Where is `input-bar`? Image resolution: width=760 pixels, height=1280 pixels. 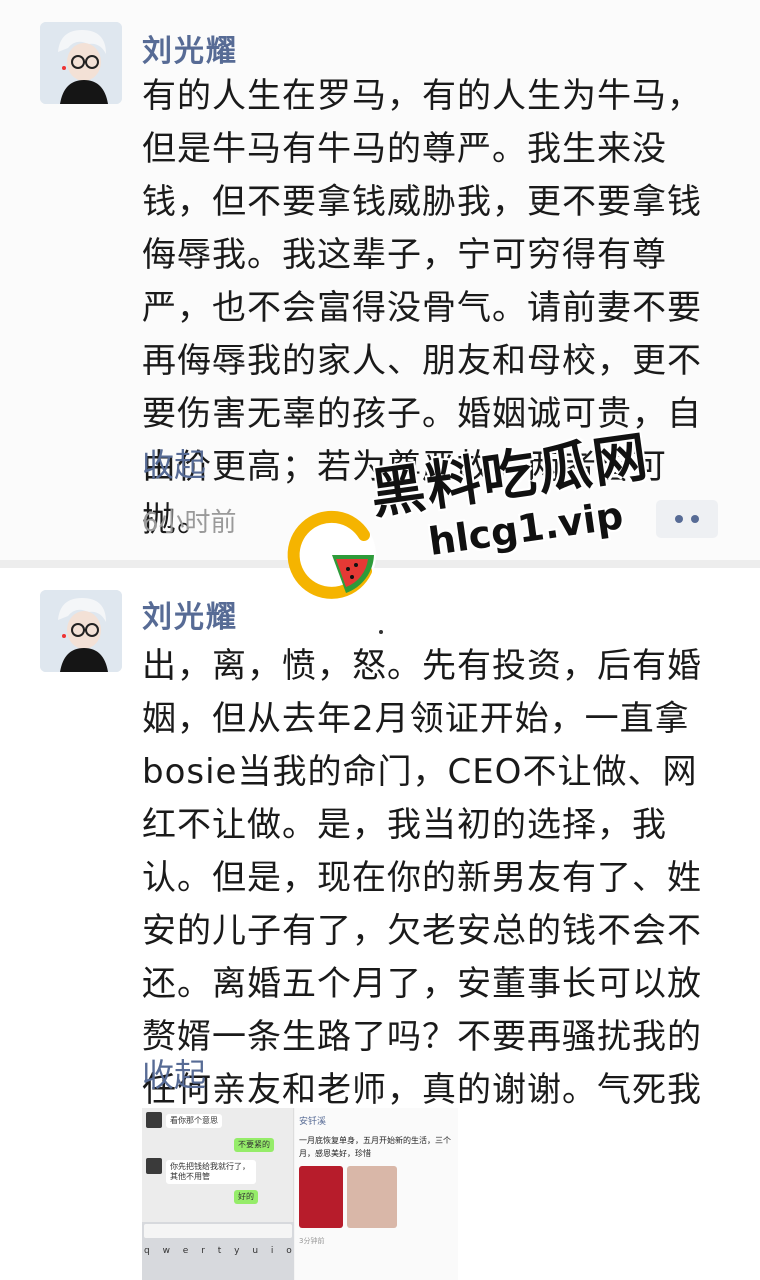
input-bar is located at coordinates (218, 1231).